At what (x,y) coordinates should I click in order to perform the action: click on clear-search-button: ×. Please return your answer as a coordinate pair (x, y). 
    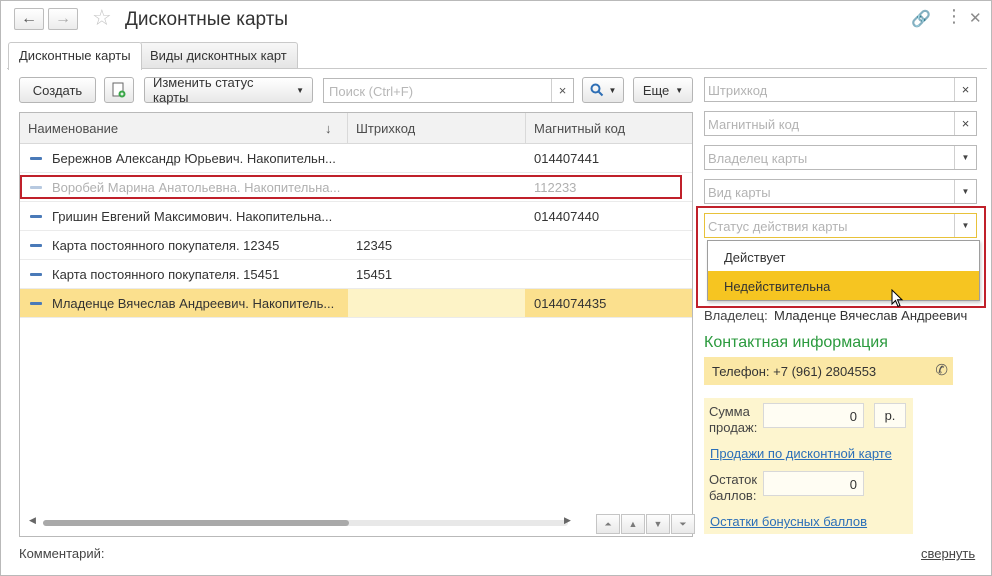
    Looking at the image, I should click on (562, 90).